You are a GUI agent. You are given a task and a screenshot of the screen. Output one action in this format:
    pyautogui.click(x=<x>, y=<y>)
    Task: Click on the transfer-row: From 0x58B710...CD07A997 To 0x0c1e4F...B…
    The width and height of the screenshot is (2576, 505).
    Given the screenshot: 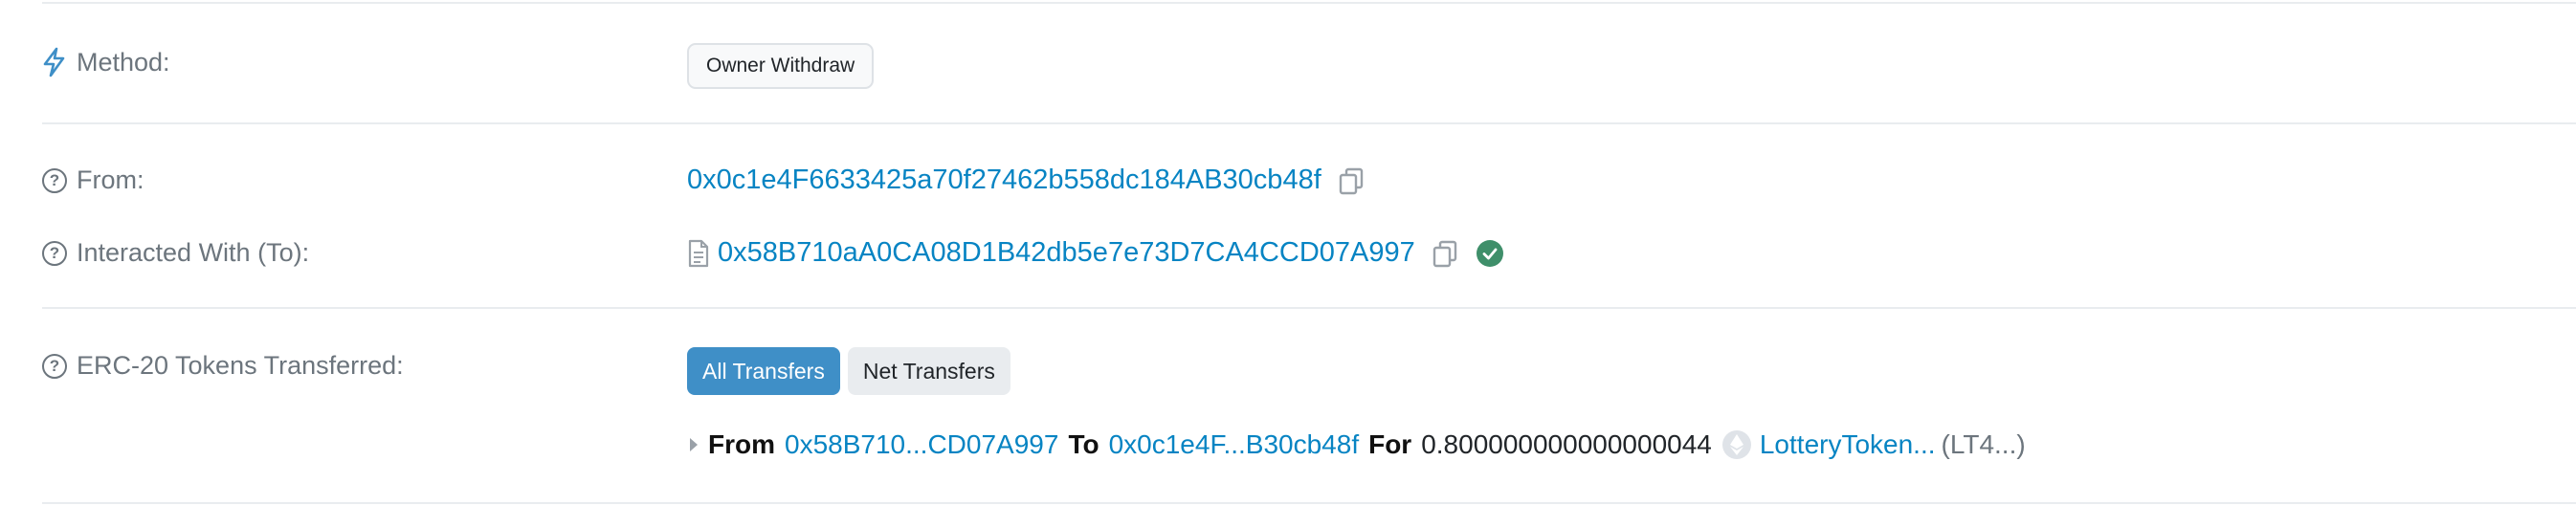 What is the action you would take?
    pyautogui.click(x=1356, y=444)
    